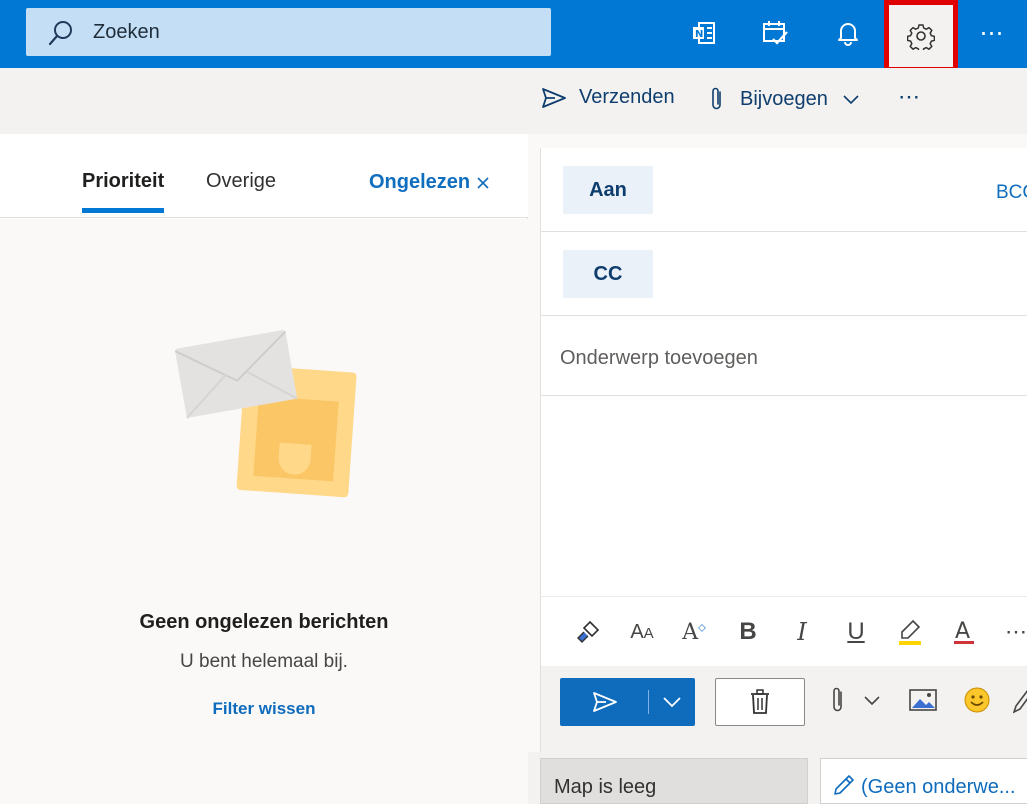 This screenshot has width=1027, height=804. I want to click on font-color-icon: A, so click(964, 631).